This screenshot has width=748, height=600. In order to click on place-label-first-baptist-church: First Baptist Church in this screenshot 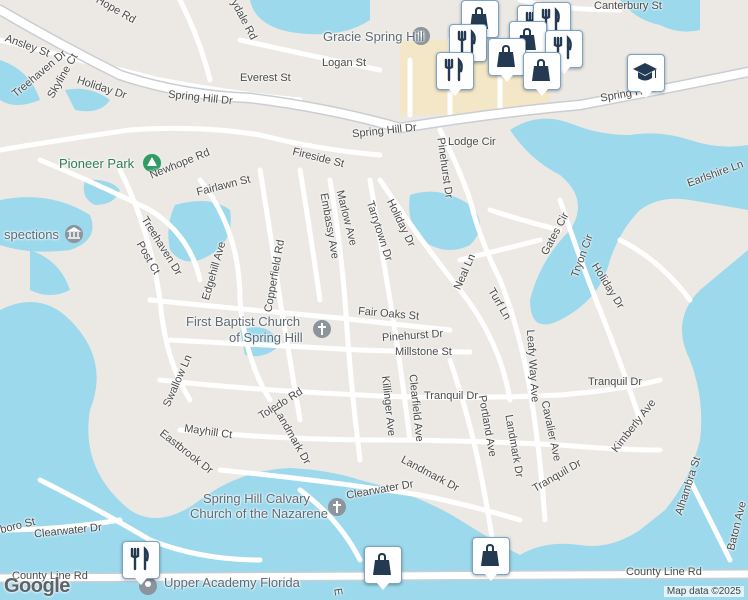, I will do `click(243, 321)`.